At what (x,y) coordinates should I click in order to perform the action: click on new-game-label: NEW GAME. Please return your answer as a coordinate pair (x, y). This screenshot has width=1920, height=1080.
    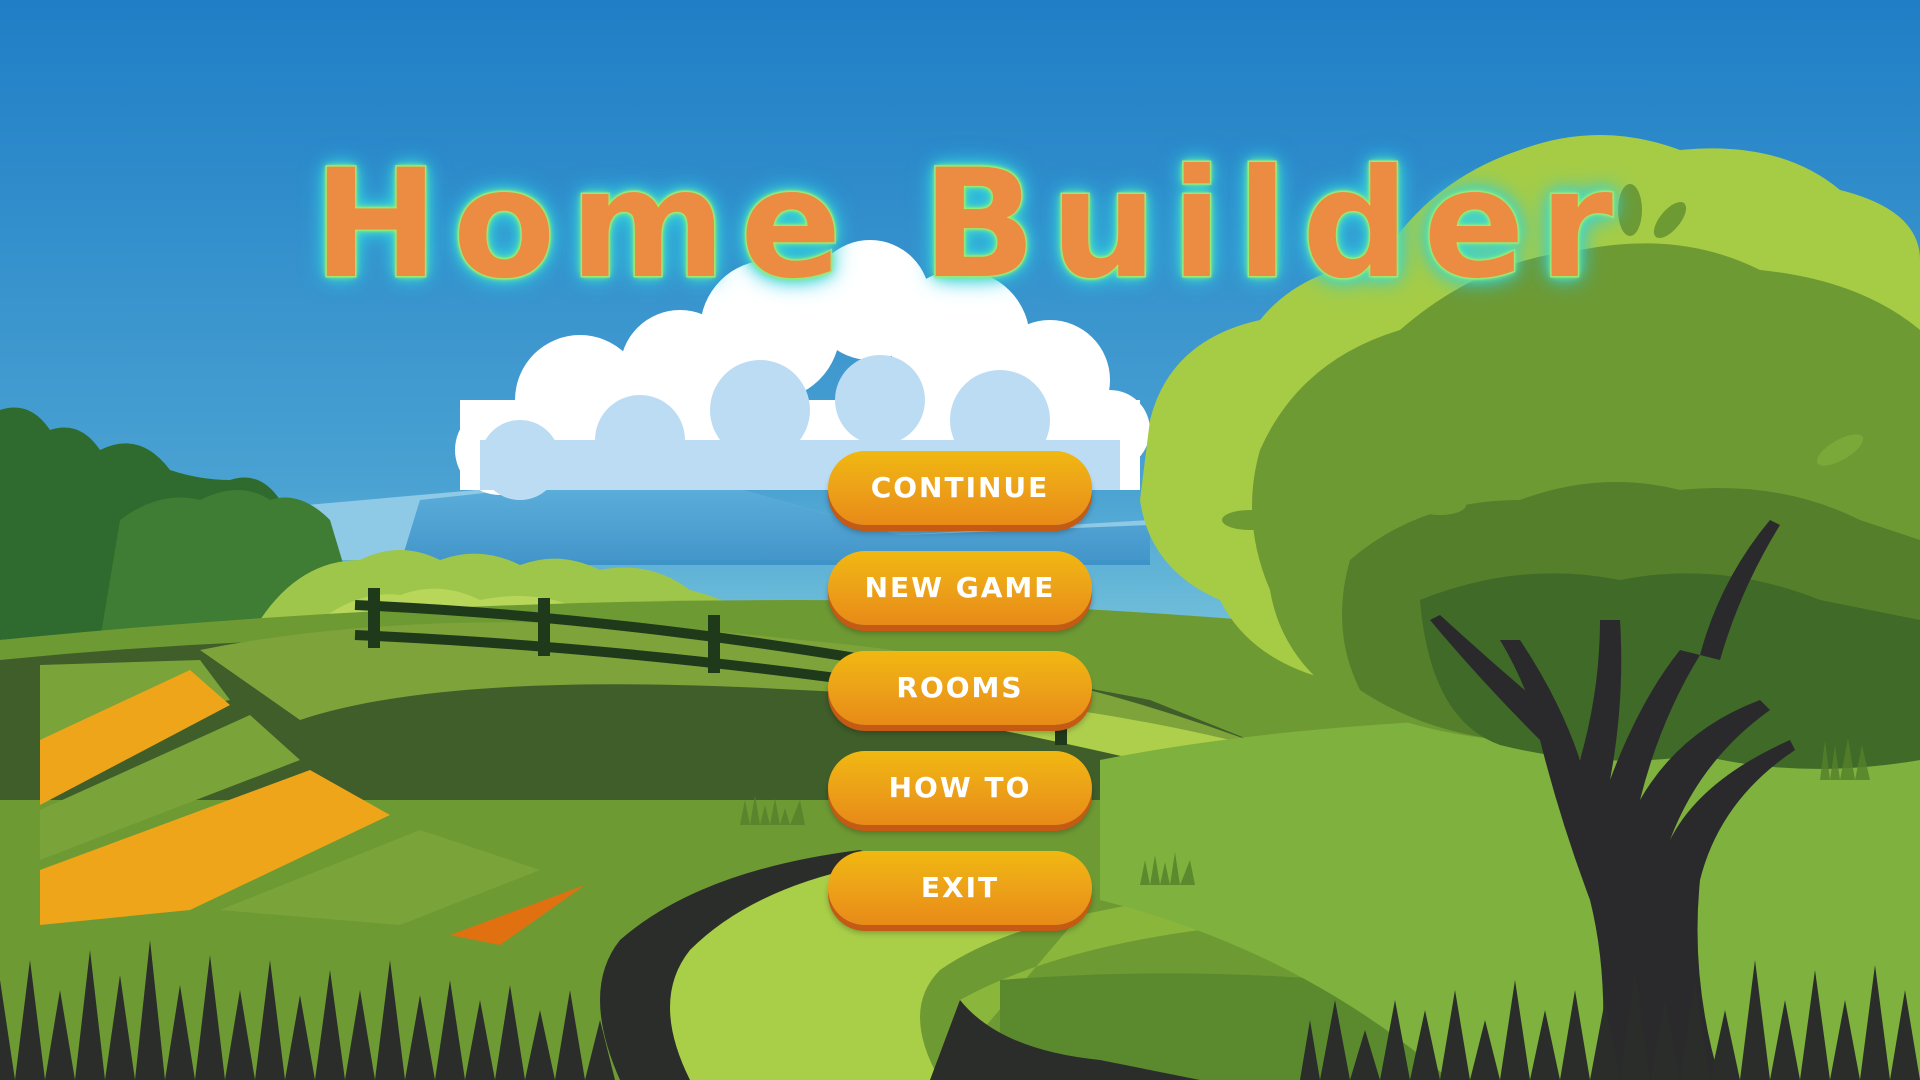
    Looking at the image, I should click on (960, 587).